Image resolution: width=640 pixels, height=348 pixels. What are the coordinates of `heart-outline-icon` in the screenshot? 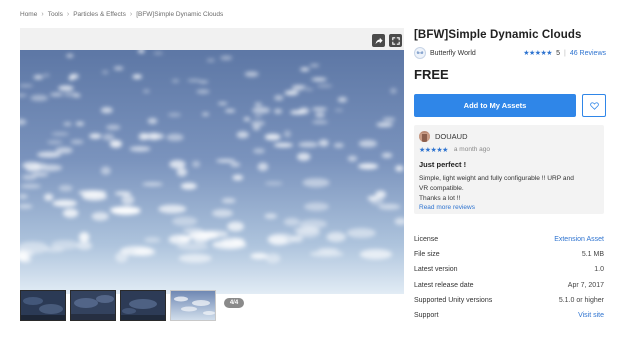 It's located at (594, 105).